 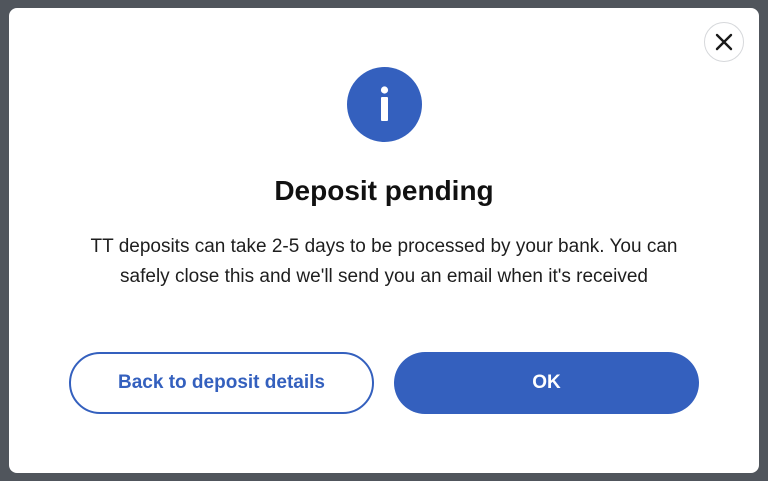 I want to click on close-icon, so click(x=724, y=42).